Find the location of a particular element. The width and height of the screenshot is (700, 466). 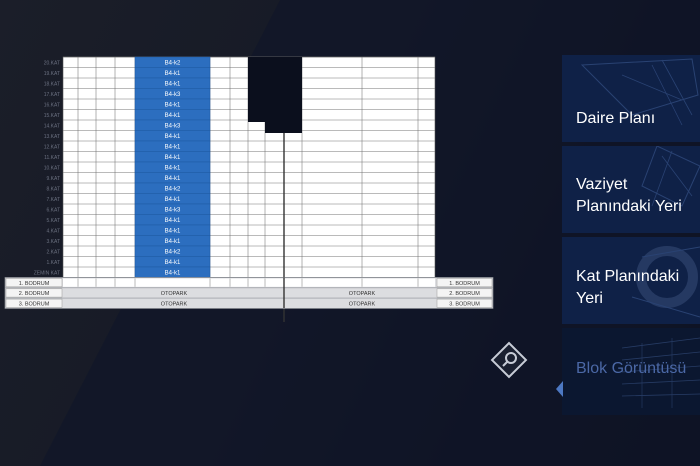

zoom-button is located at coordinates (509, 360).